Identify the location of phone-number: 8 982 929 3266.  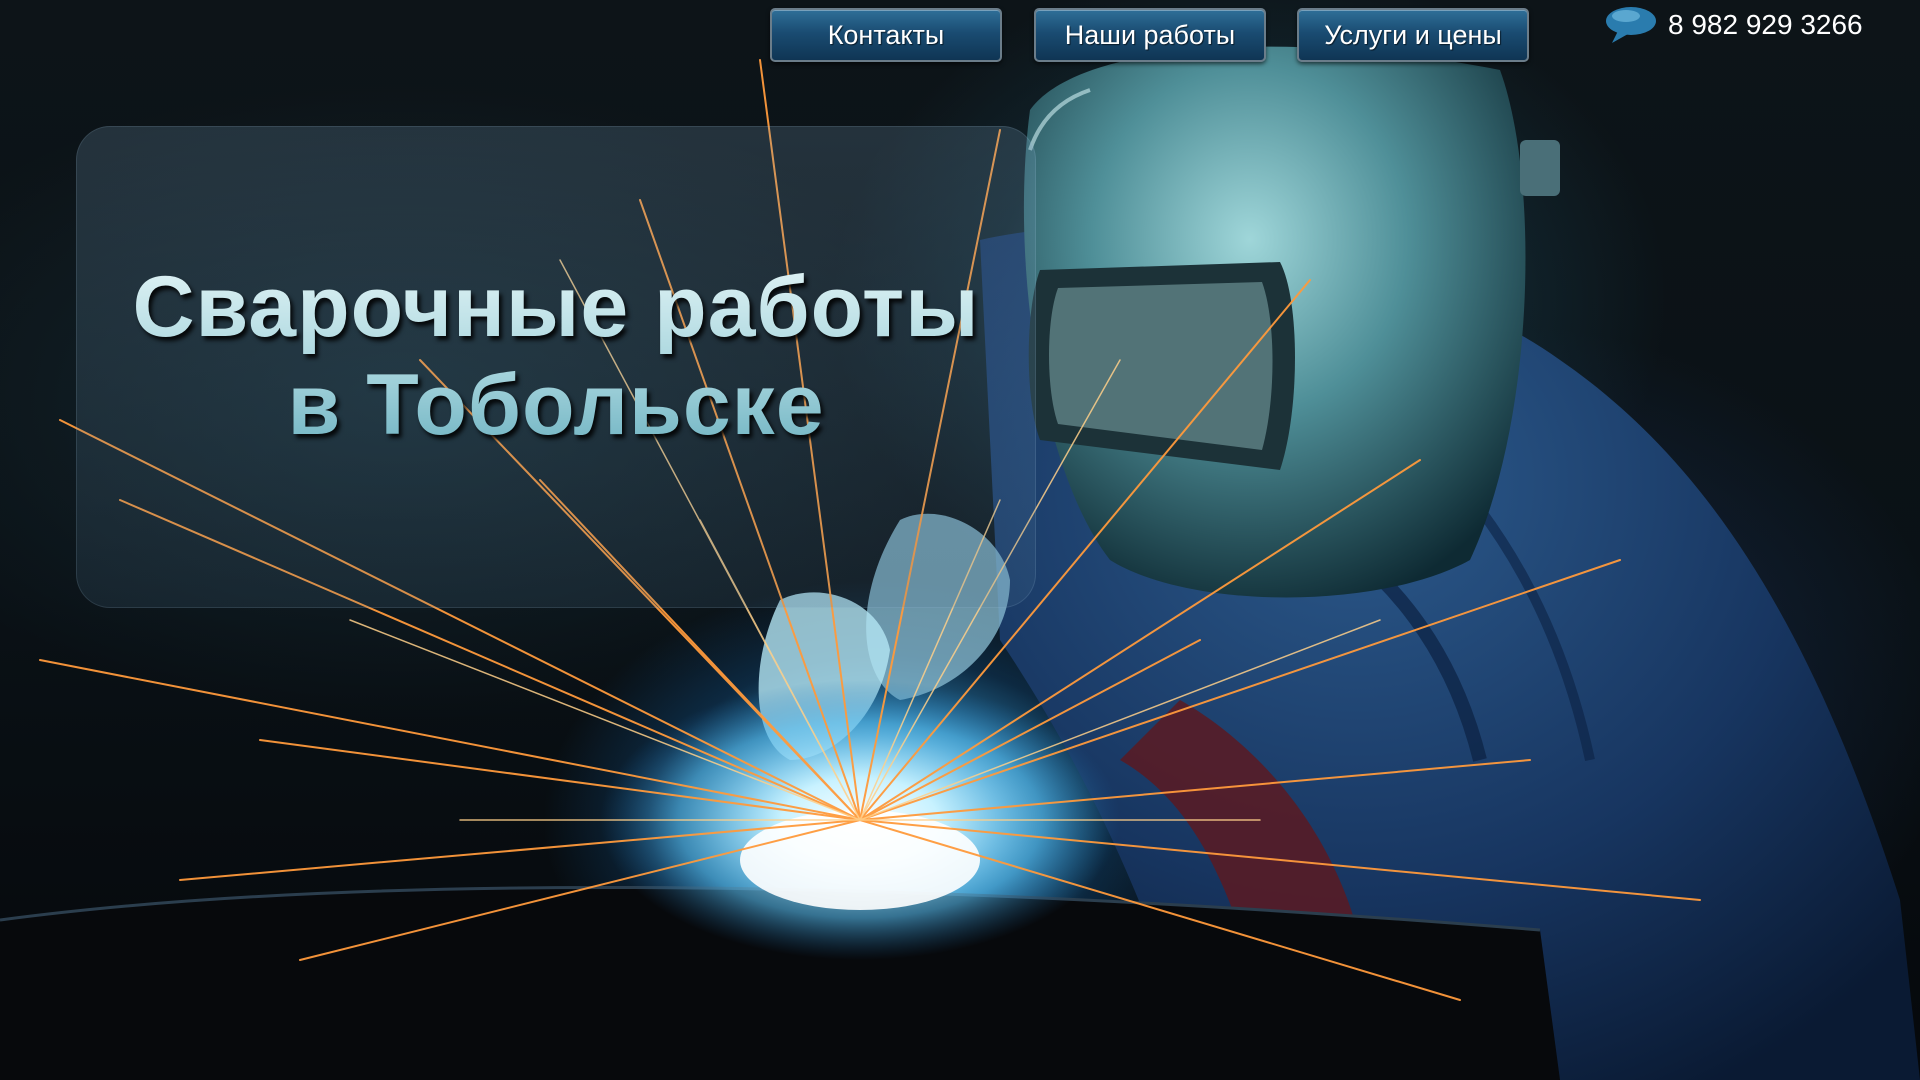
(1765, 24).